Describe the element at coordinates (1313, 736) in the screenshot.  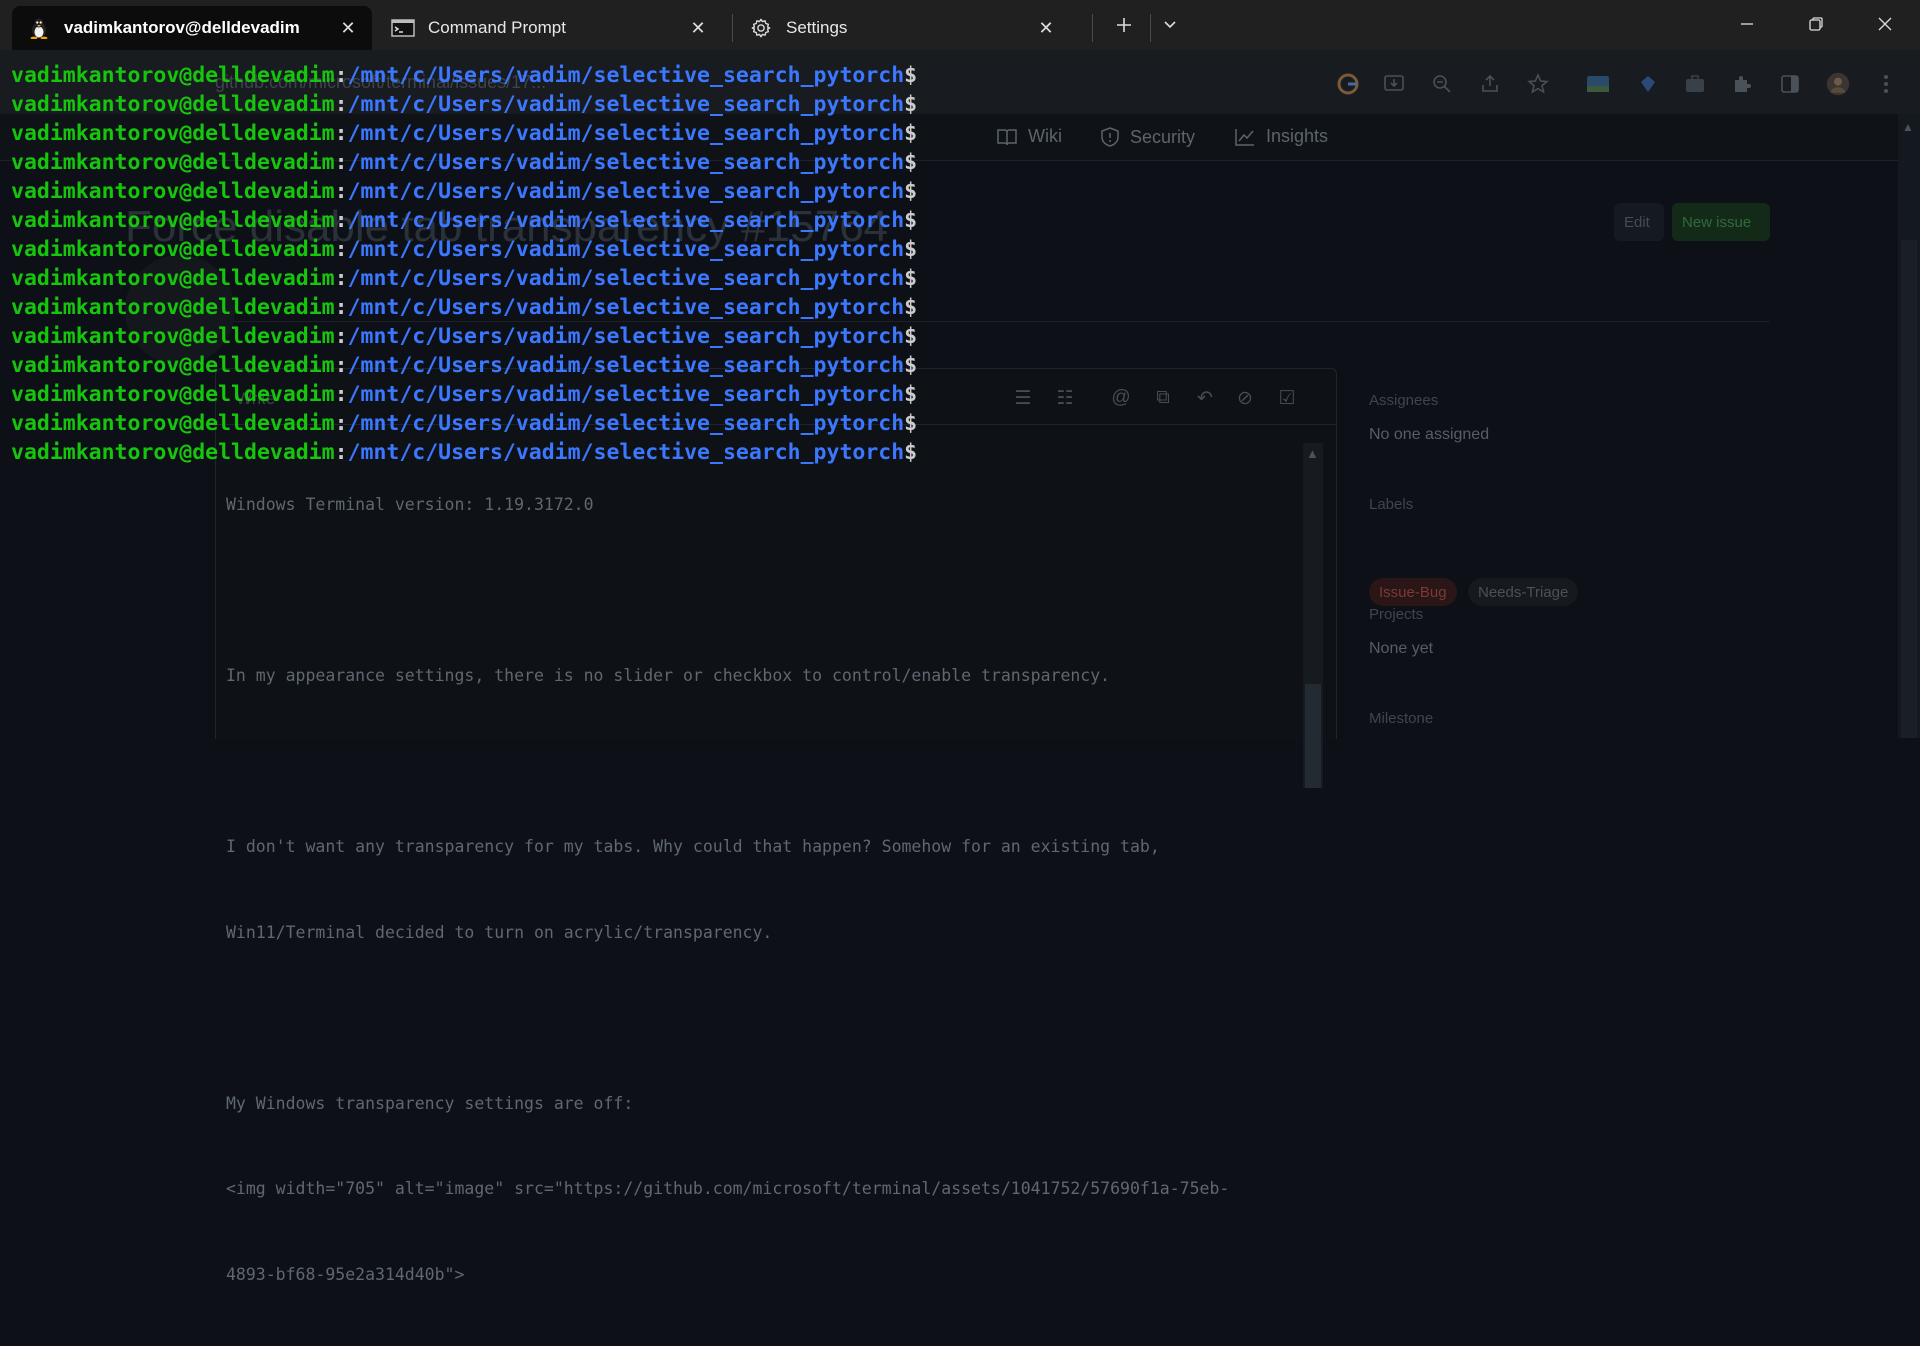
I see `editor-scrollbar-thumb` at that location.